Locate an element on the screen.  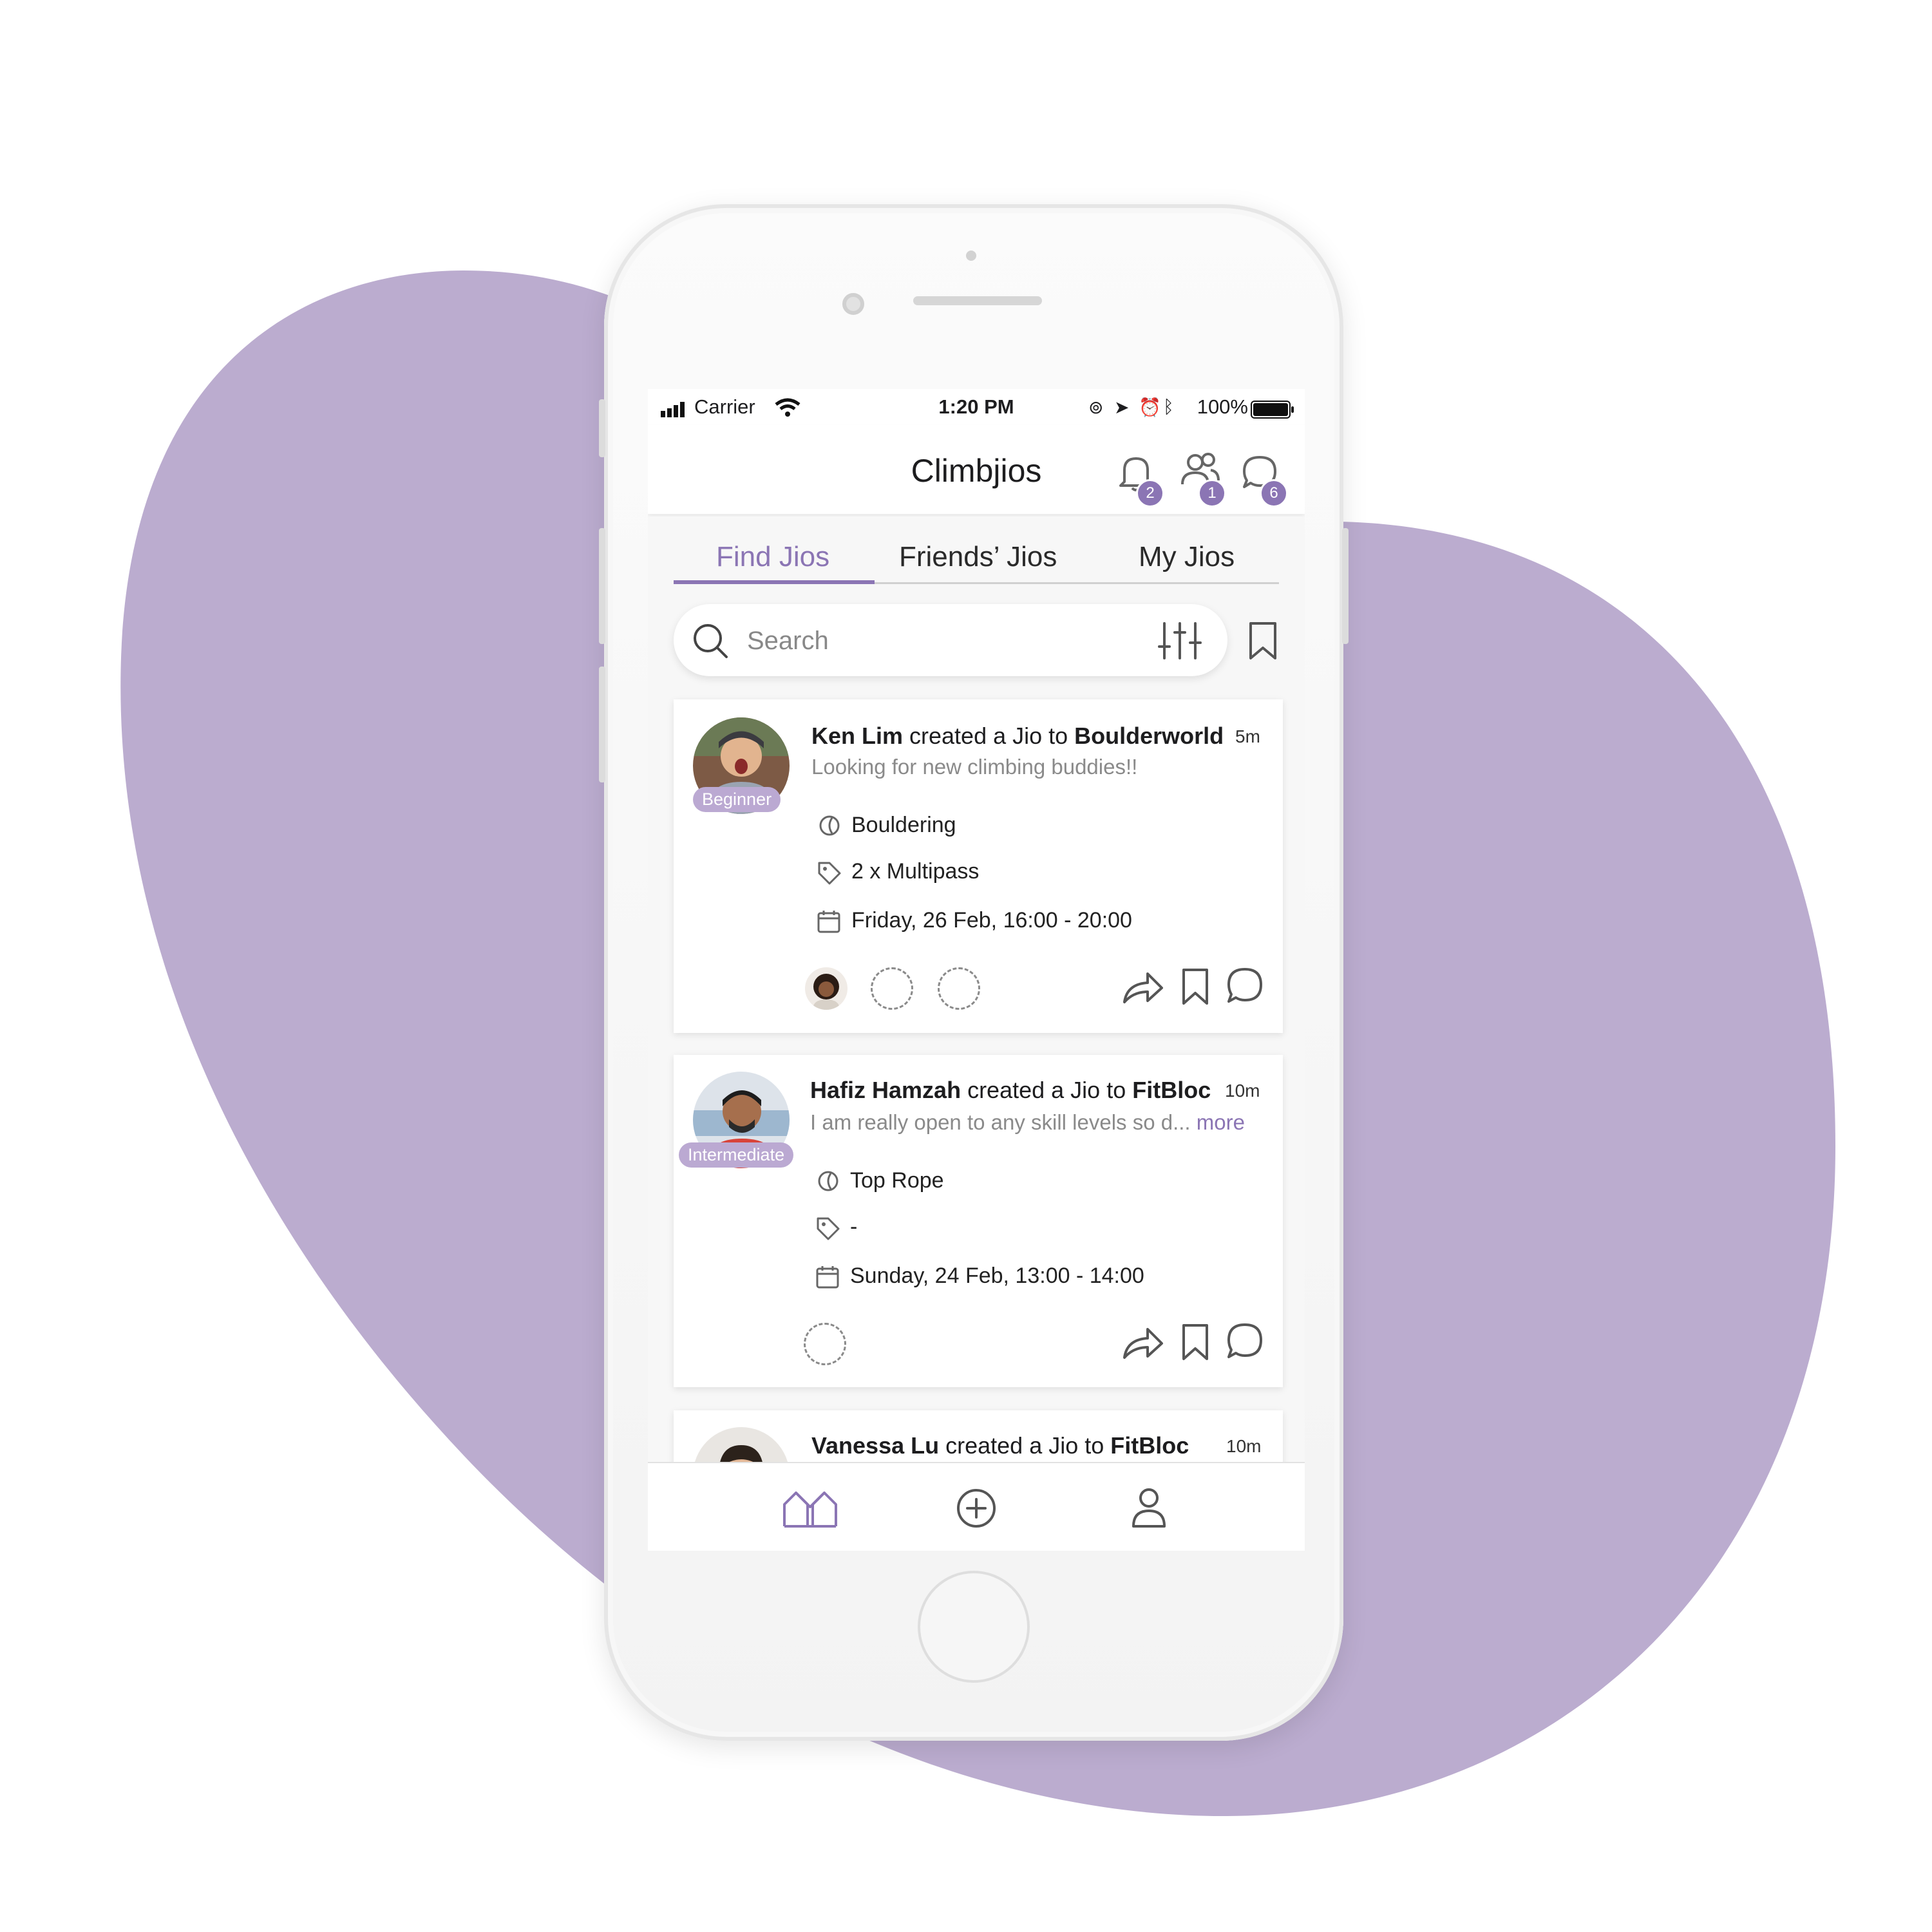
more-link: more is located at coordinates (1221, 1122).